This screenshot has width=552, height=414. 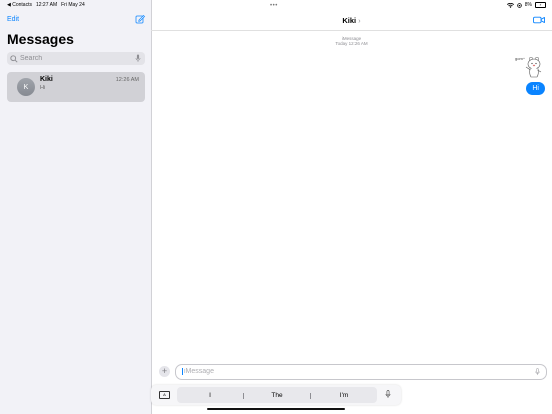 I want to click on message-compose-field, so click(x=361, y=372).